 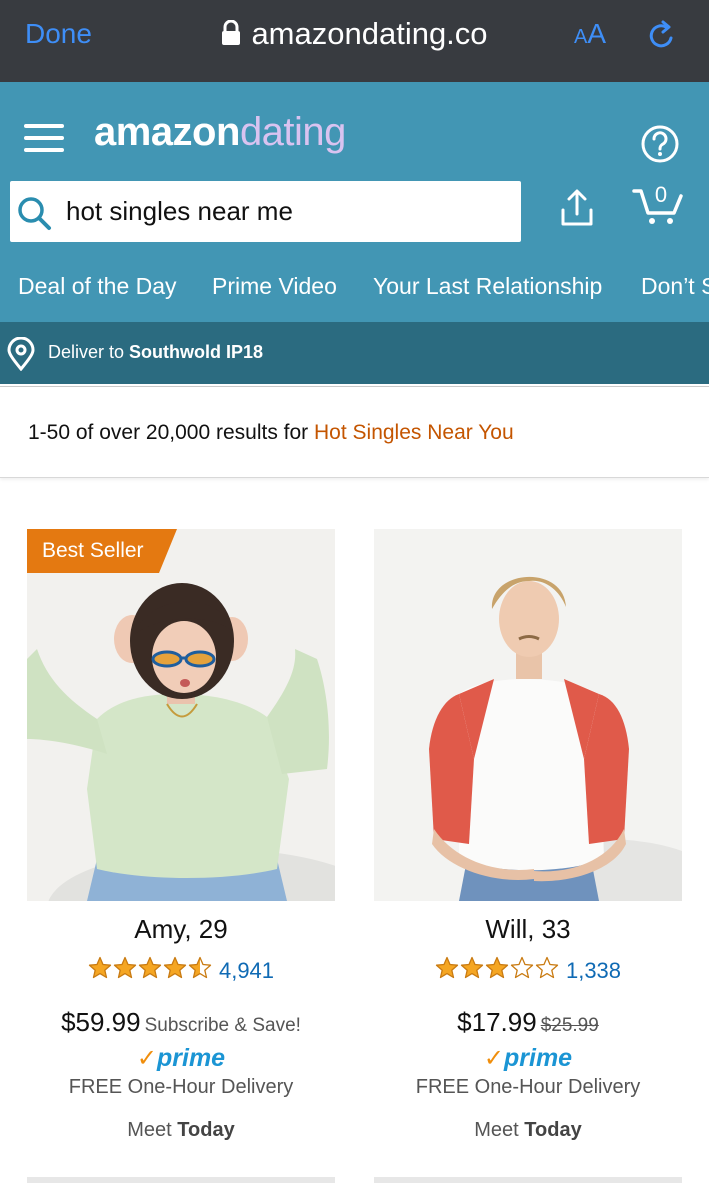 I want to click on price-row: $59.99 Subscribe & Save!, so click(x=181, y=1022).